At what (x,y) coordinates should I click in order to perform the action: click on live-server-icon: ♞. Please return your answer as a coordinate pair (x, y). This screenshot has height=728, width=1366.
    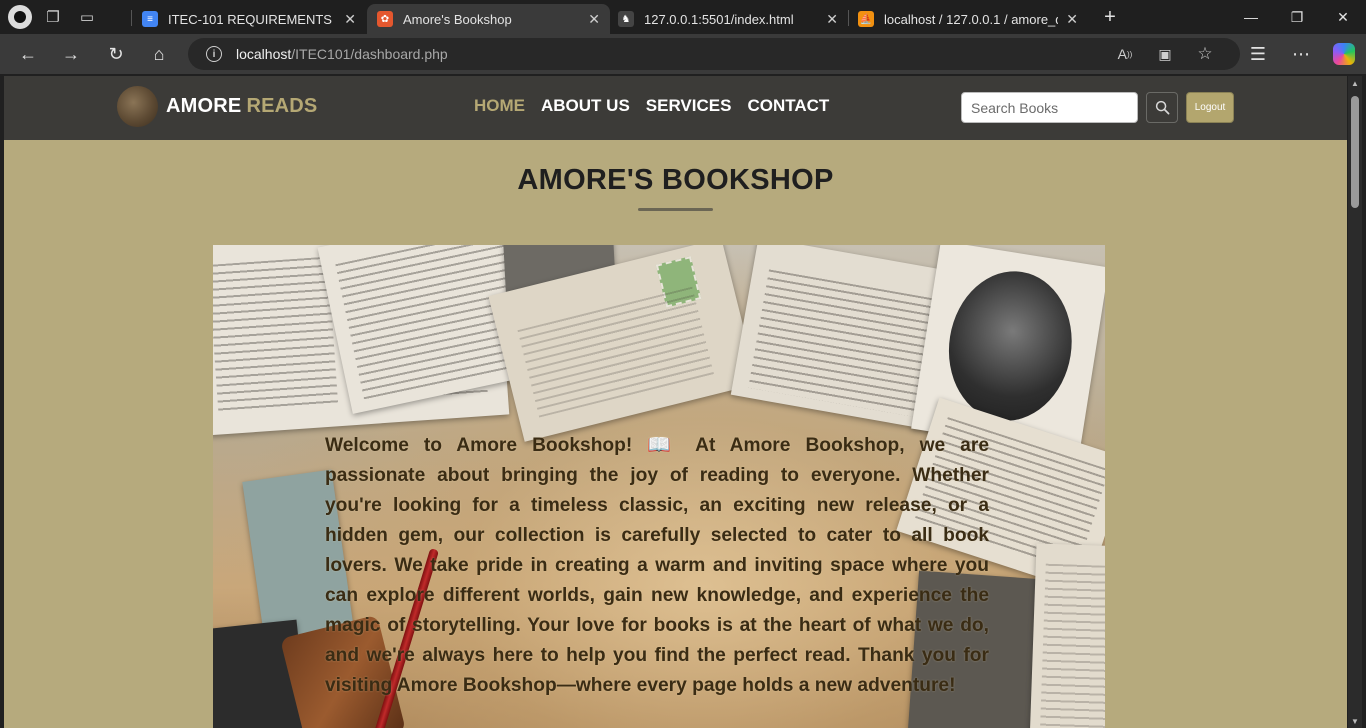
    Looking at the image, I should click on (626, 19).